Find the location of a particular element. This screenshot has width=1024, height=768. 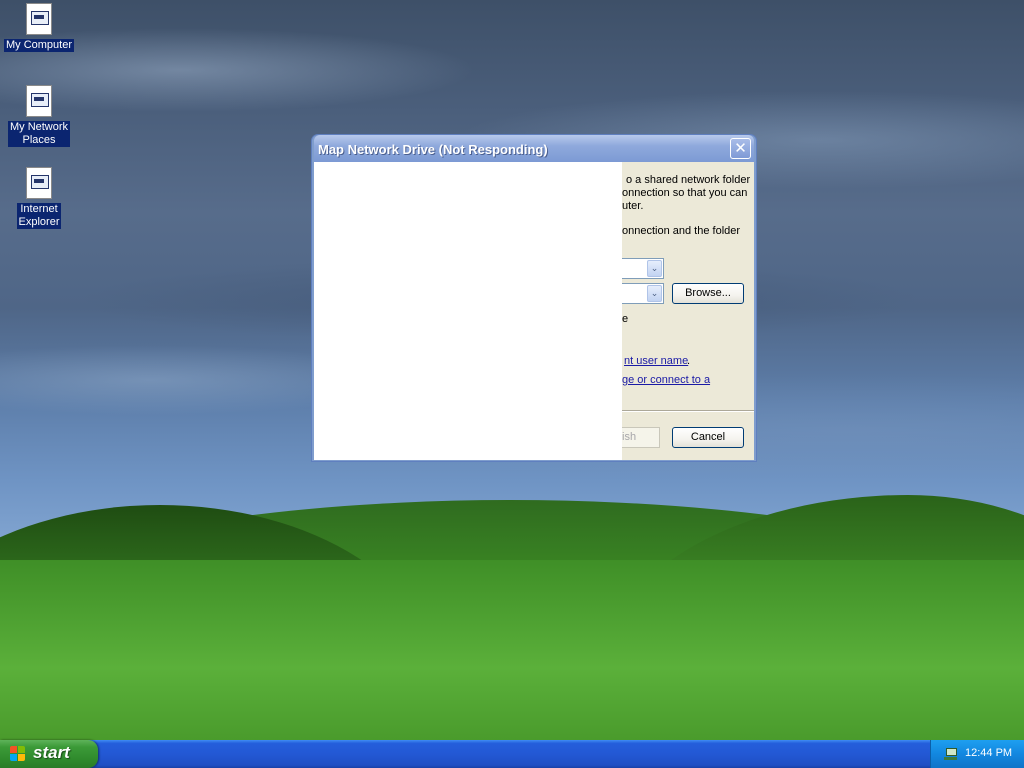

taskbar: start 12:44 PM is located at coordinates (512, 754).